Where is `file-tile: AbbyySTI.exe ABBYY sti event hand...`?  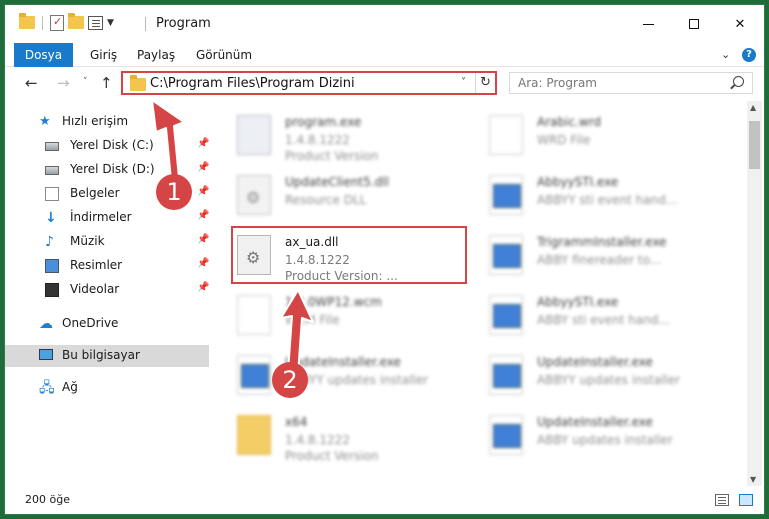
file-tile: AbbyySTI.exe ABBYY sti event hand... is located at coordinates (591, 195).